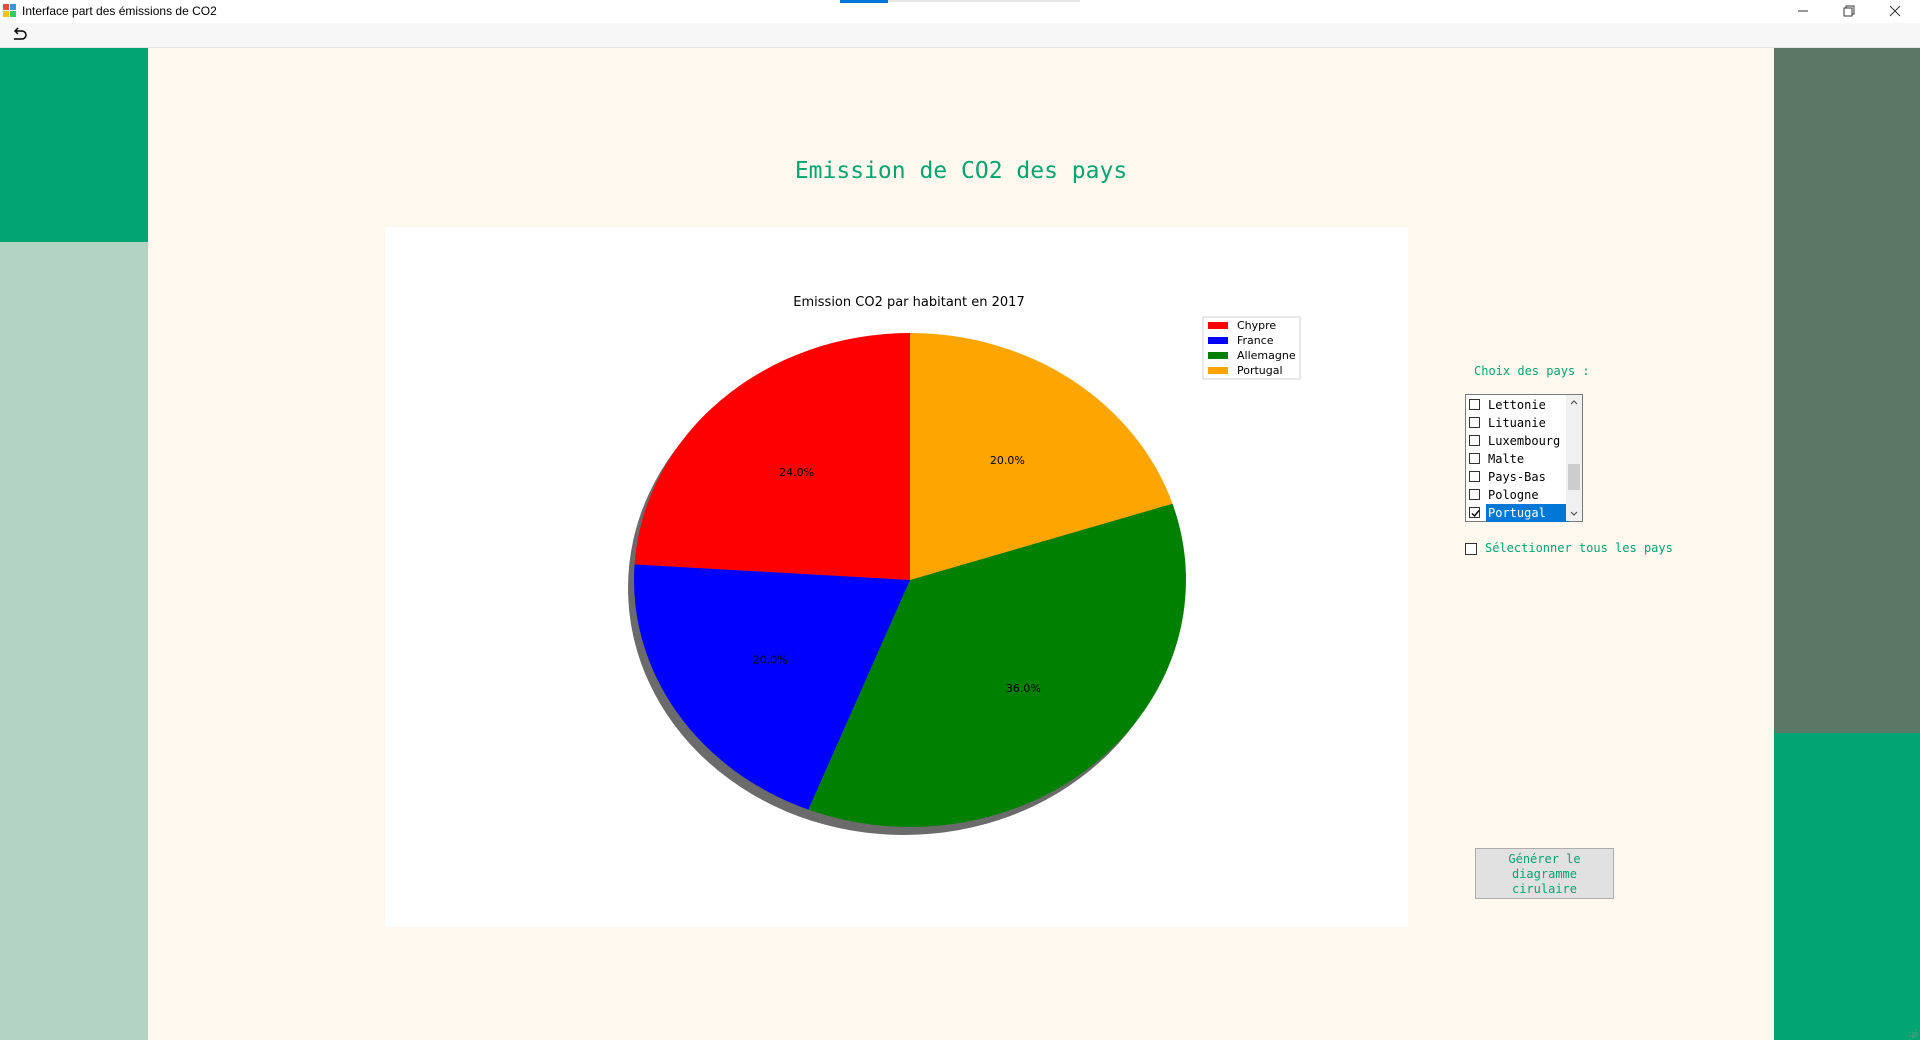  I want to click on generate-chart-button: Générer le diagramme cirulaire, so click(1544, 873).